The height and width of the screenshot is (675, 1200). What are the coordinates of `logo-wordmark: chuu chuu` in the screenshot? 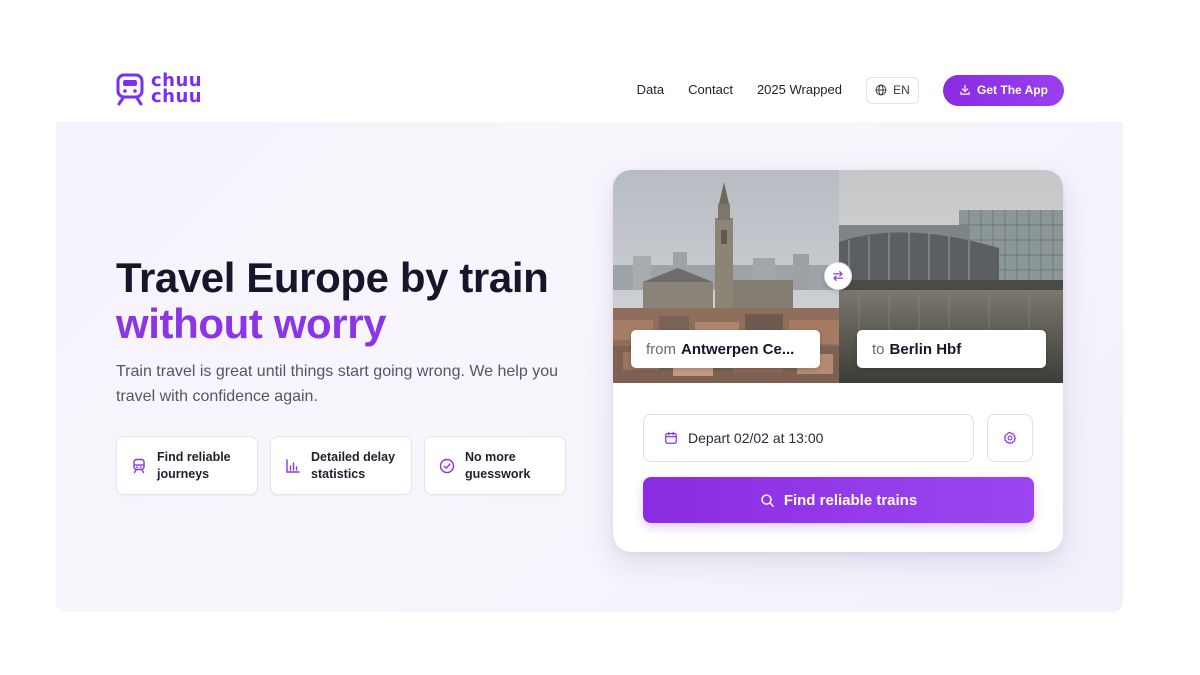 It's located at (177, 89).